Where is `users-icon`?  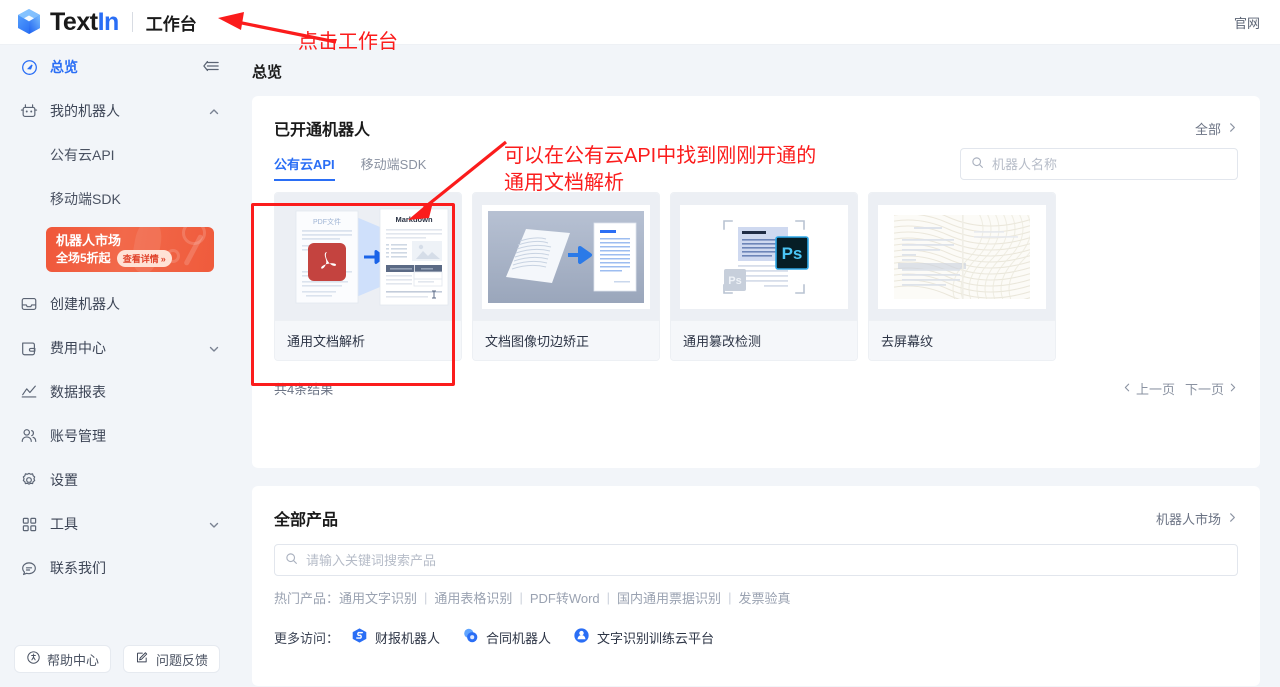 users-icon is located at coordinates (29, 436).